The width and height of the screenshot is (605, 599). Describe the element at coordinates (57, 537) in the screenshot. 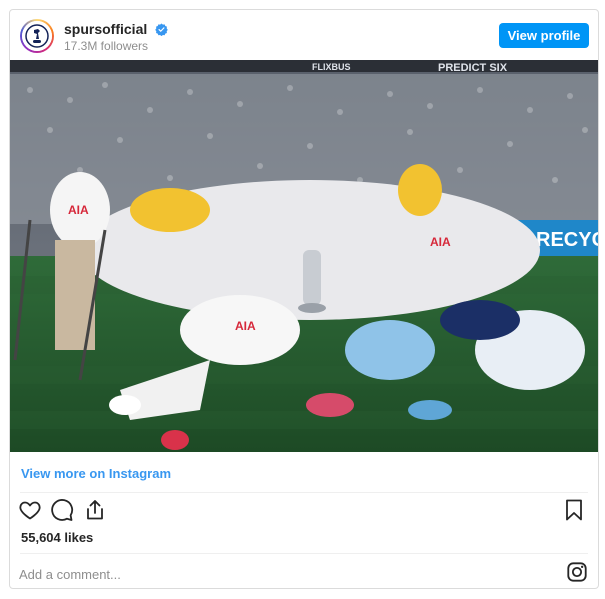

I see `like-count: 55,604 likes` at that location.